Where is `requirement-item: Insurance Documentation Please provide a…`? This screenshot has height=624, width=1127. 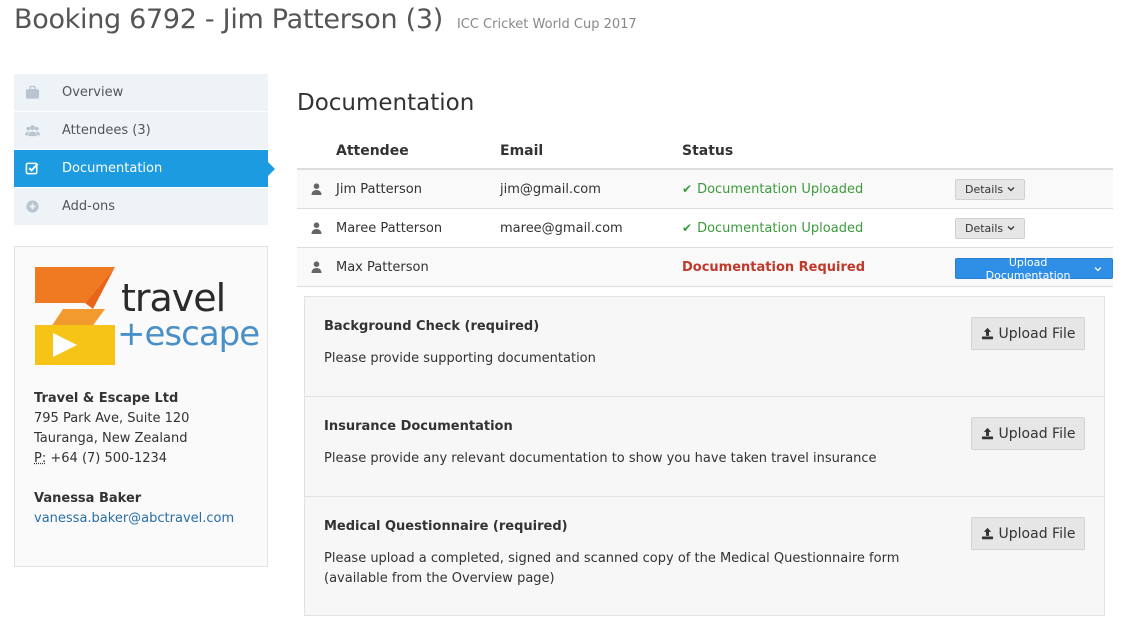 requirement-item: Insurance Documentation Please provide a… is located at coordinates (704, 447).